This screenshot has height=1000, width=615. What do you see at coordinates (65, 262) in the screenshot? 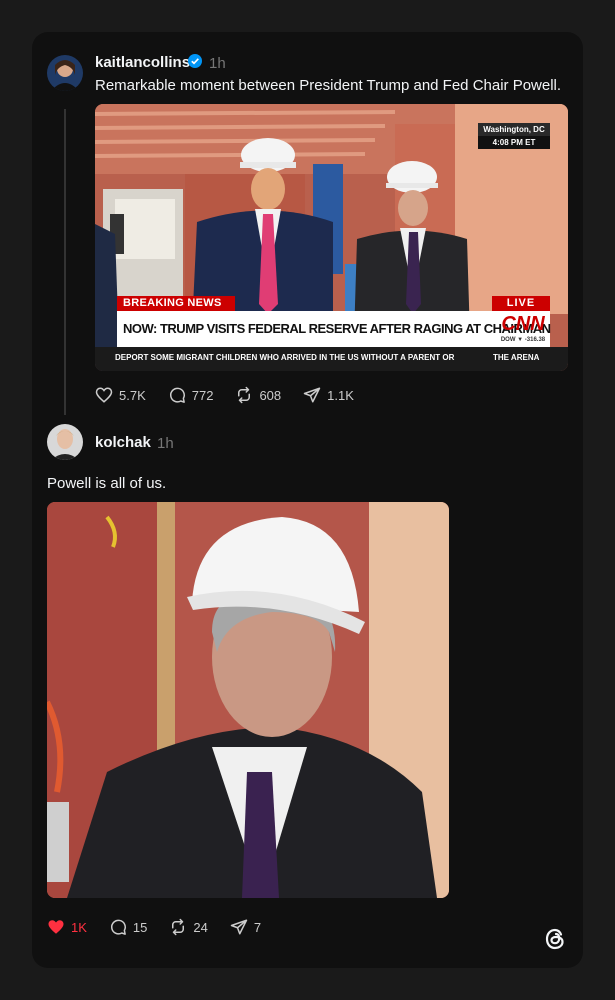
I see `thread-connector-line` at bounding box center [65, 262].